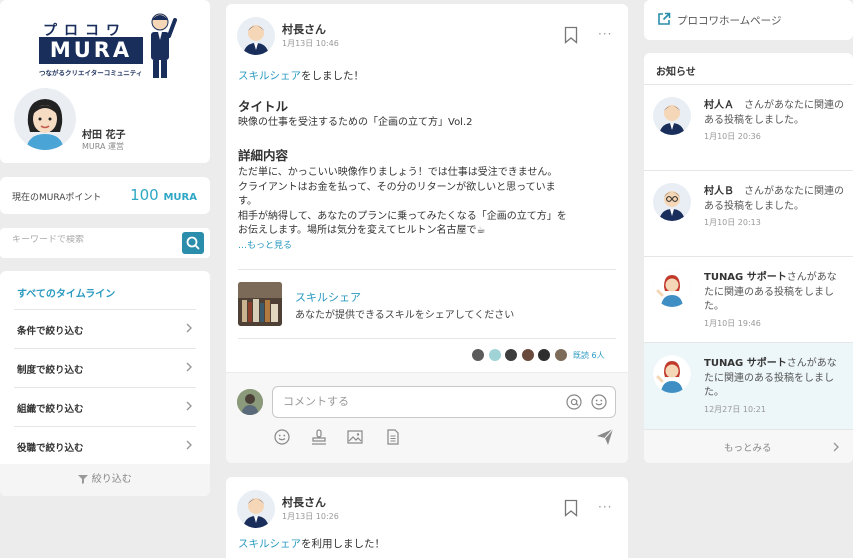  I want to click on post-body-line: クライアントはお金を払って、その分のリターンが欲しいと思っていま, so click(397, 187).